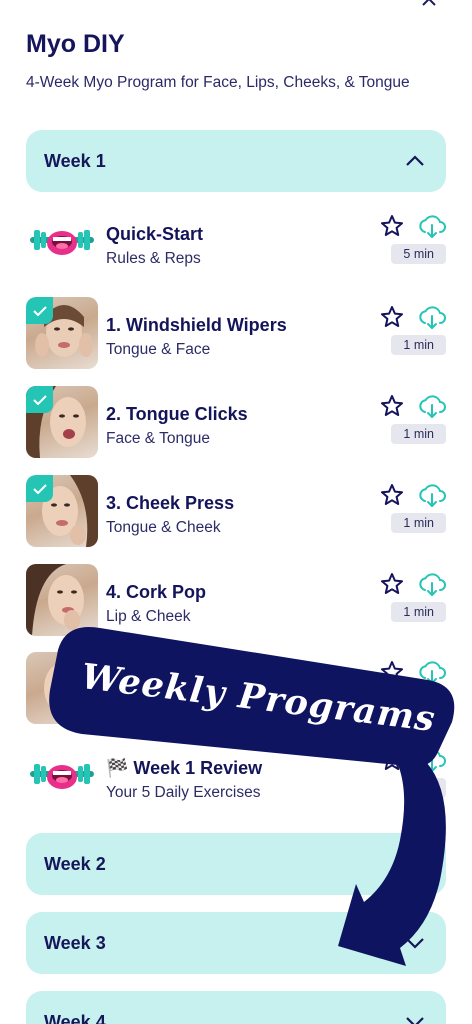 Image resolution: width=472 pixels, height=1024 pixels. Describe the element at coordinates (236, 600) in the screenshot. I see `exercise-item-cork-pop: 4. Cork Pop Lip & Cheek 1 min` at that location.